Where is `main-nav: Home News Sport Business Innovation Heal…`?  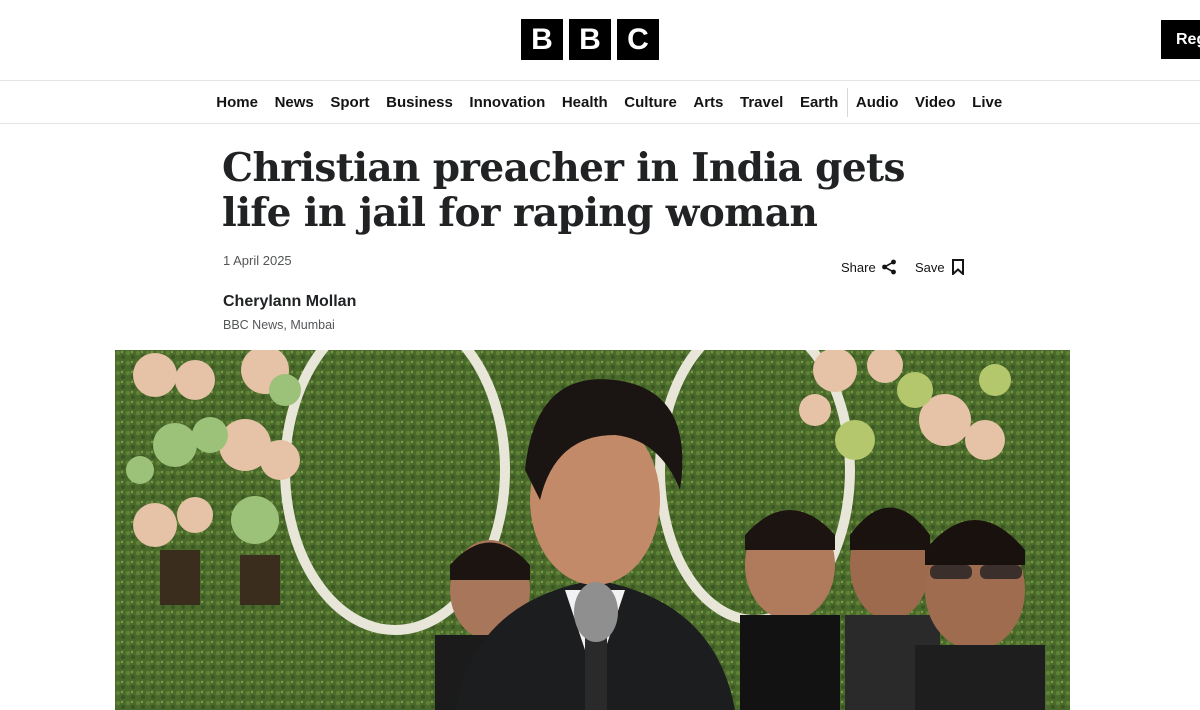 main-nav: Home News Sport Business Innovation Heal… is located at coordinates (600, 102).